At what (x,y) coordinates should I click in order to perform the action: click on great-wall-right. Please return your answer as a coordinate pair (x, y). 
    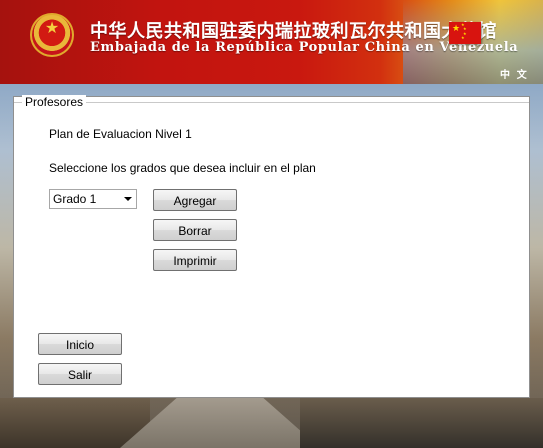
    Looking at the image, I should click on (421, 423).